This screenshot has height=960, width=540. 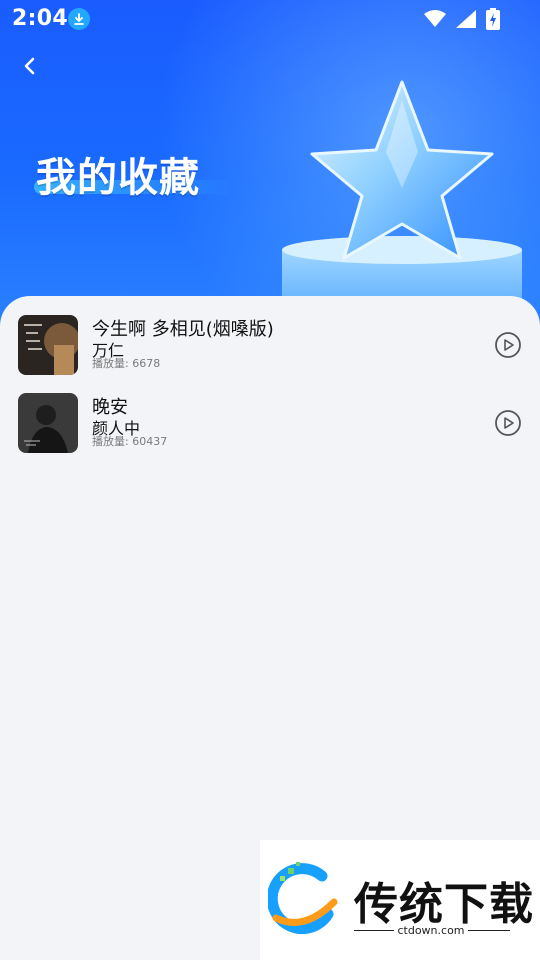 I want to click on list-item: 今生啊 多相见(烟嗓版) 万仁 播放量: 6678, so click(x=270, y=346).